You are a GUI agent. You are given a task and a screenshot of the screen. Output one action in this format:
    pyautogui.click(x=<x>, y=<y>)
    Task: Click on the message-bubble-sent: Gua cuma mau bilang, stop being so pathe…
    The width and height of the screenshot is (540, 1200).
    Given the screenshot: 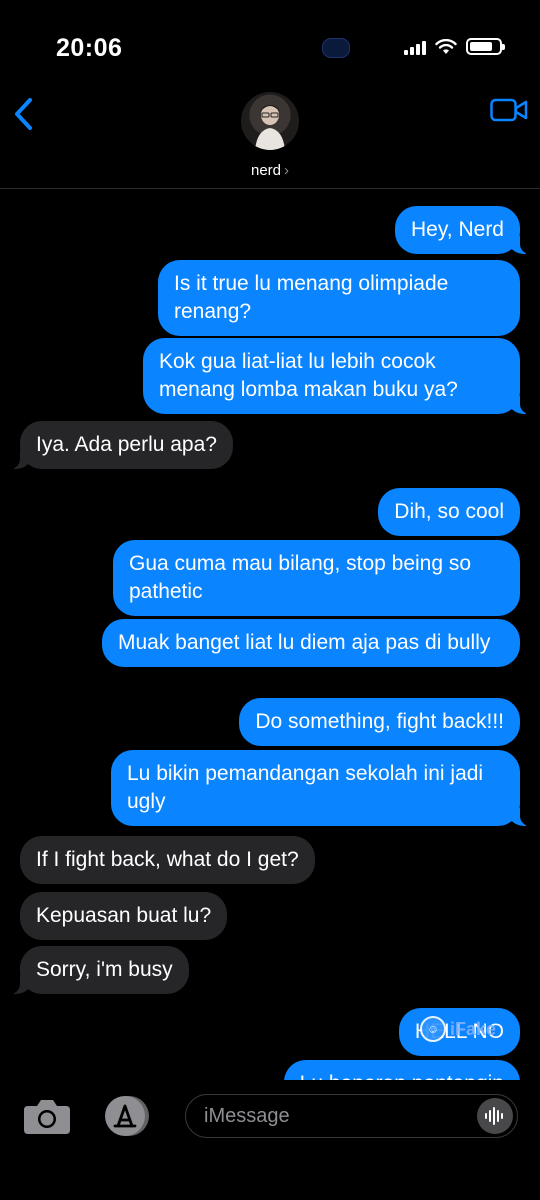 What is the action you would take?
    pyautogui.click(x=316, y=578)
    